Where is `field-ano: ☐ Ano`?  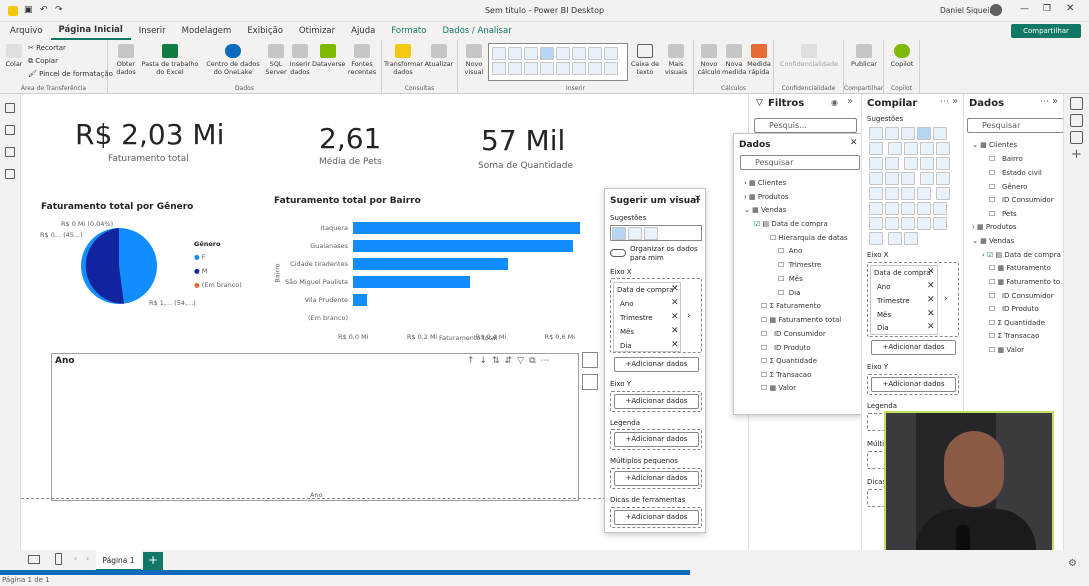
field-ano: ☐ Ano is located at coordinates (790, 251).